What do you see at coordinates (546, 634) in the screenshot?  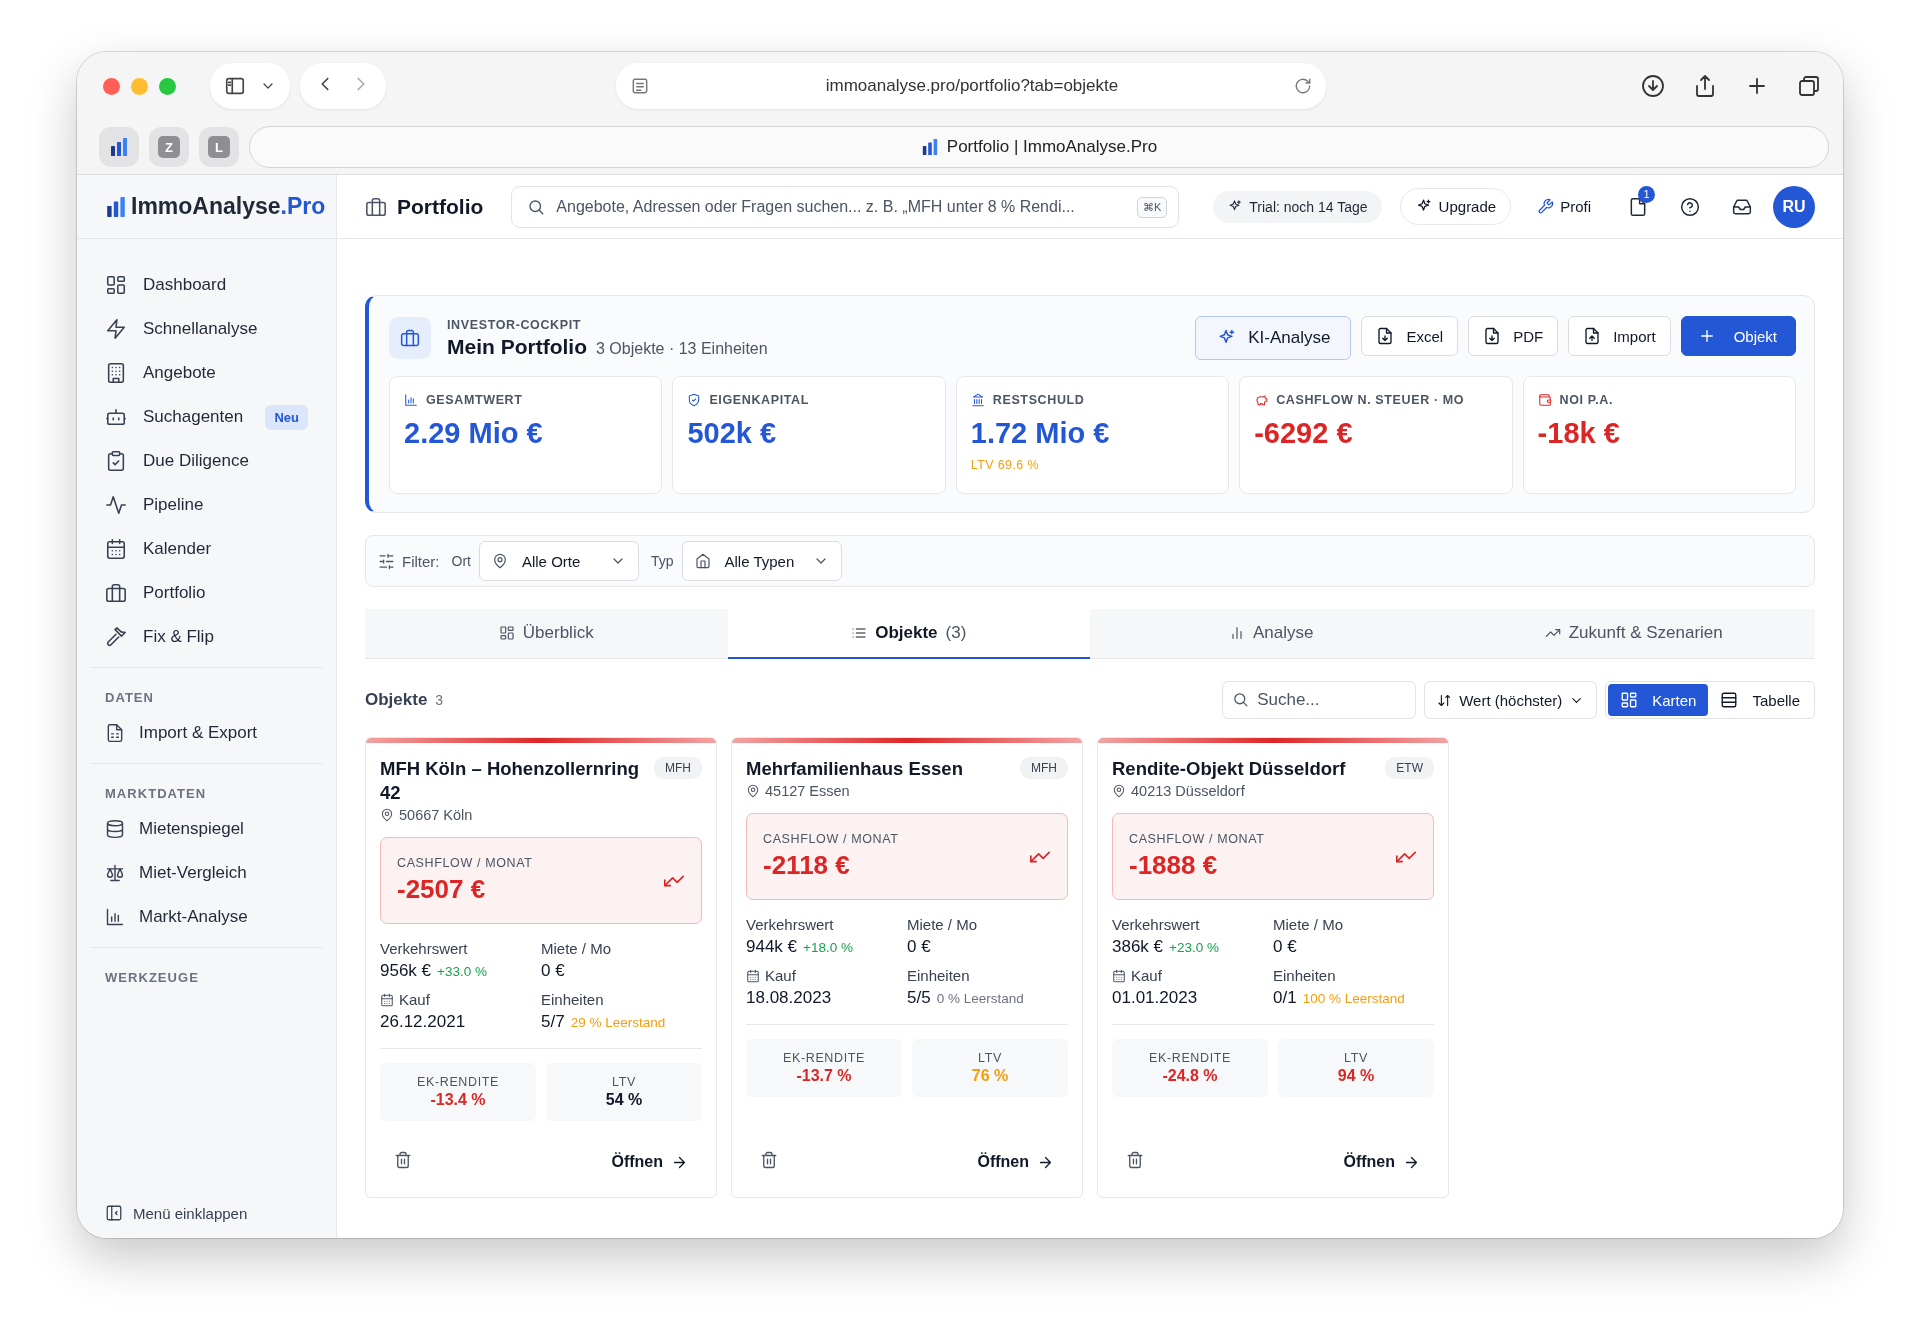 I see `tab: Überblick` at bounding box center [546, 634].